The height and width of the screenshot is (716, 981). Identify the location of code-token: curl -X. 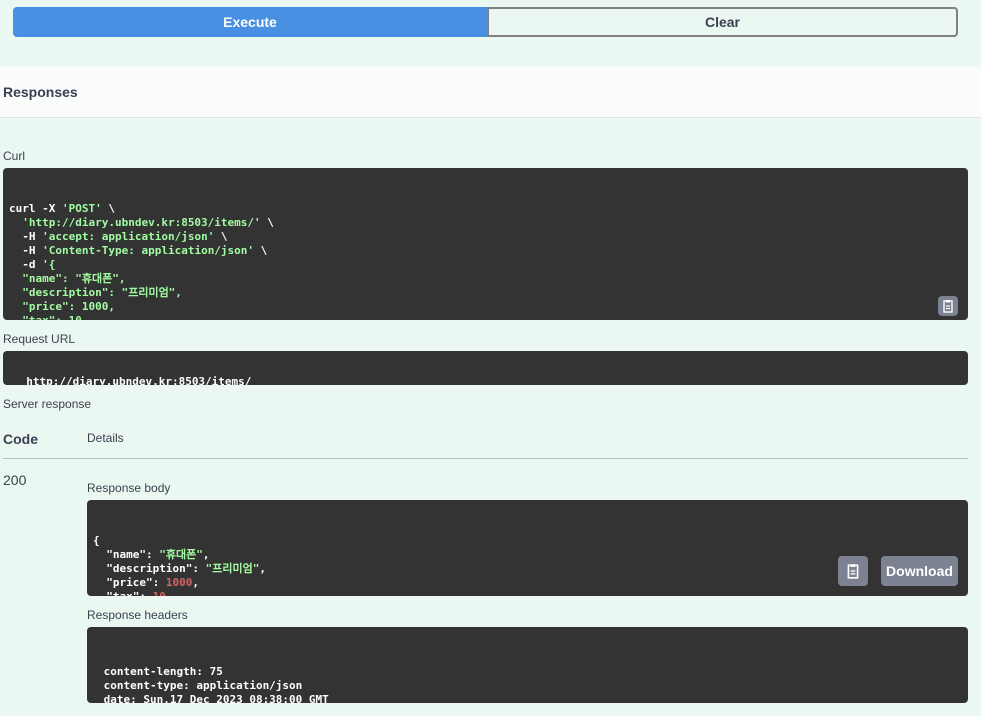
(35, 208).